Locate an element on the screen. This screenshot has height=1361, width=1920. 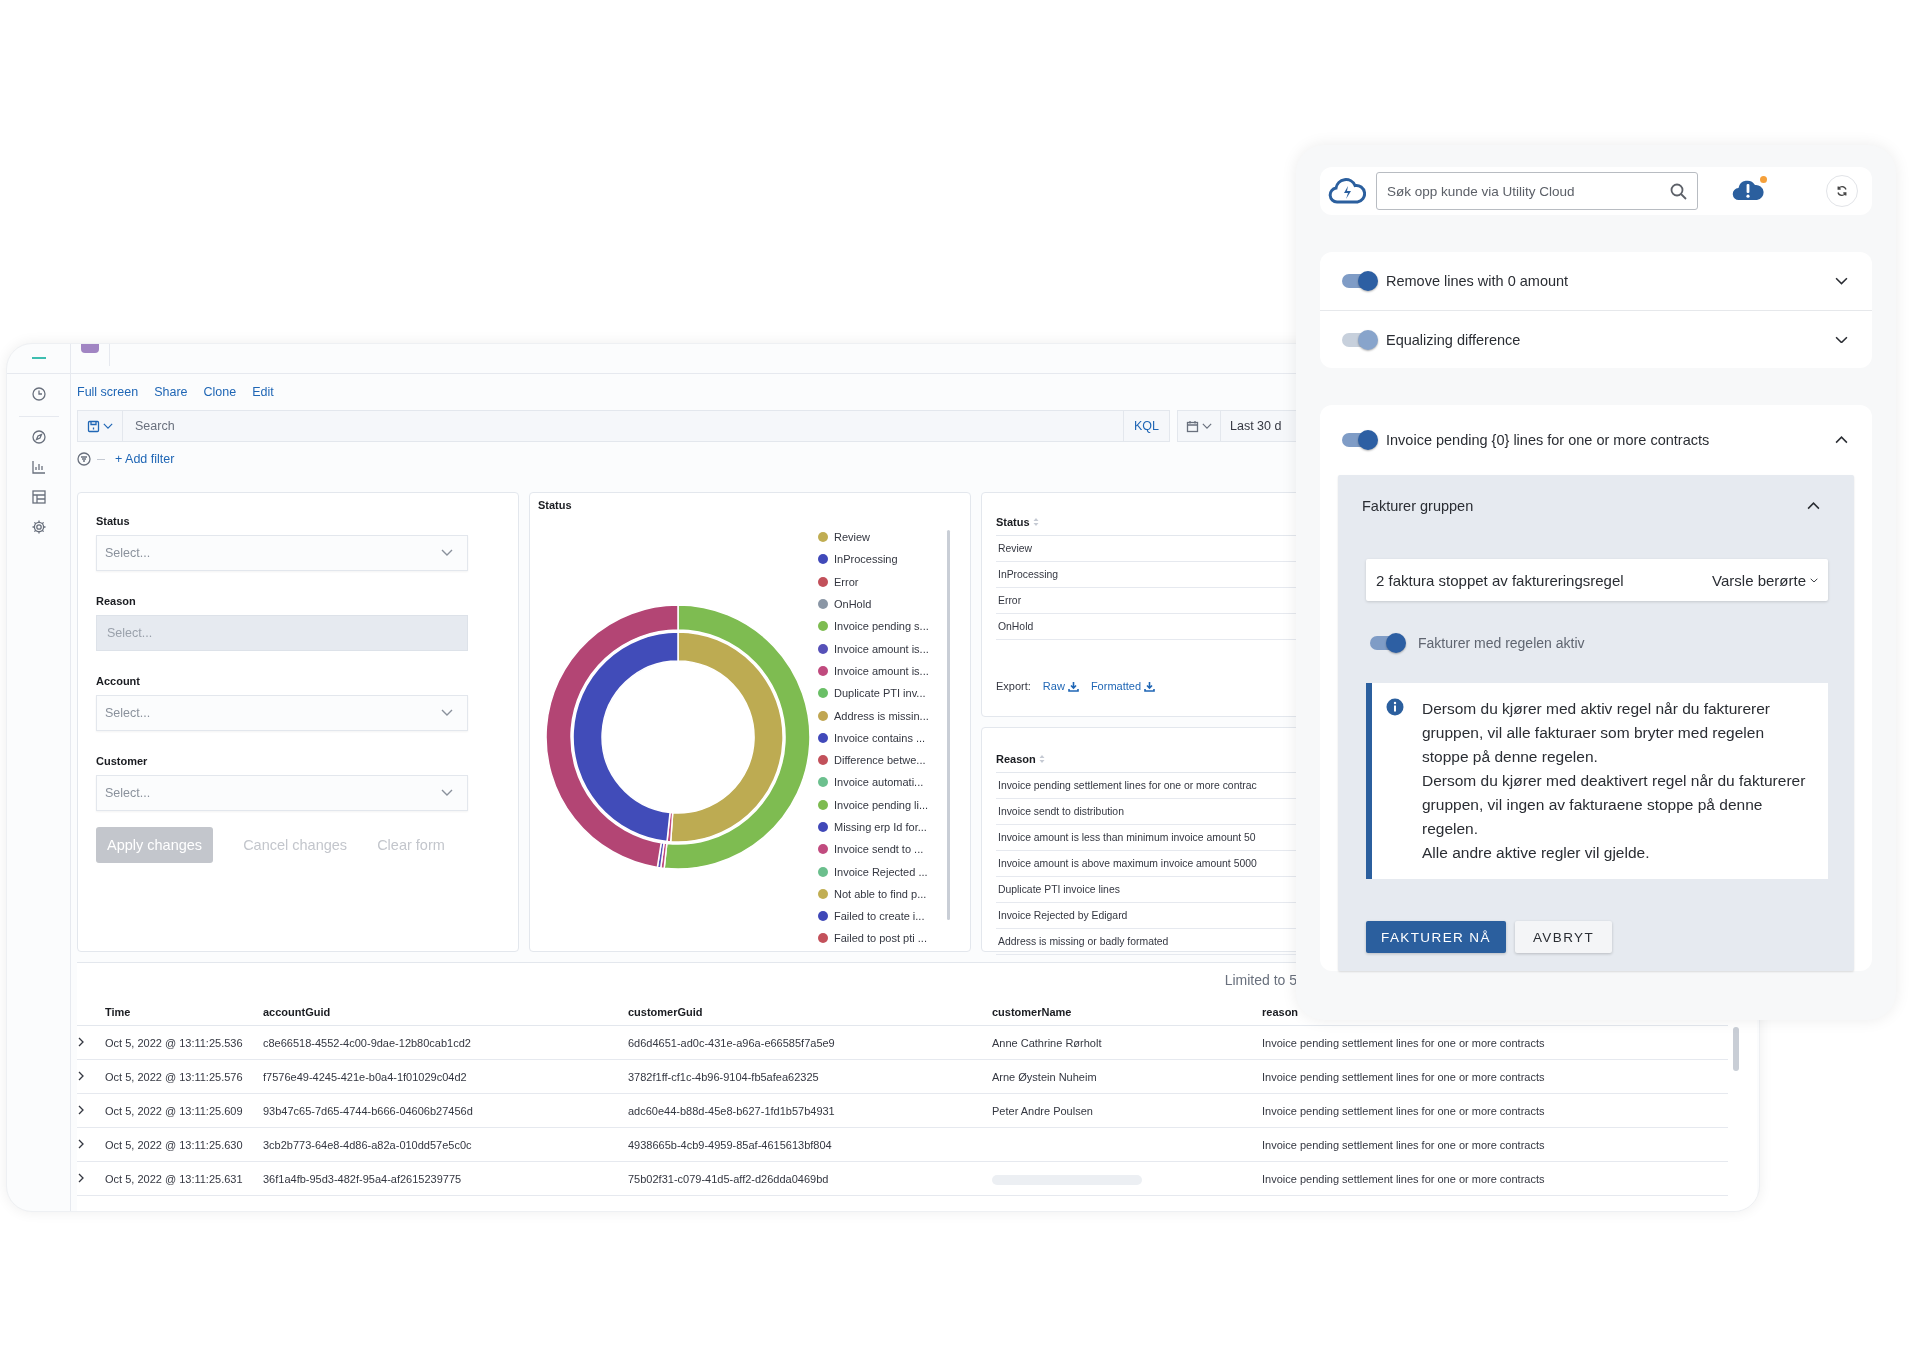
table-cell: Oct 5, 2022 @ 13:11:25.536 is located at coordinates (174, 1042).